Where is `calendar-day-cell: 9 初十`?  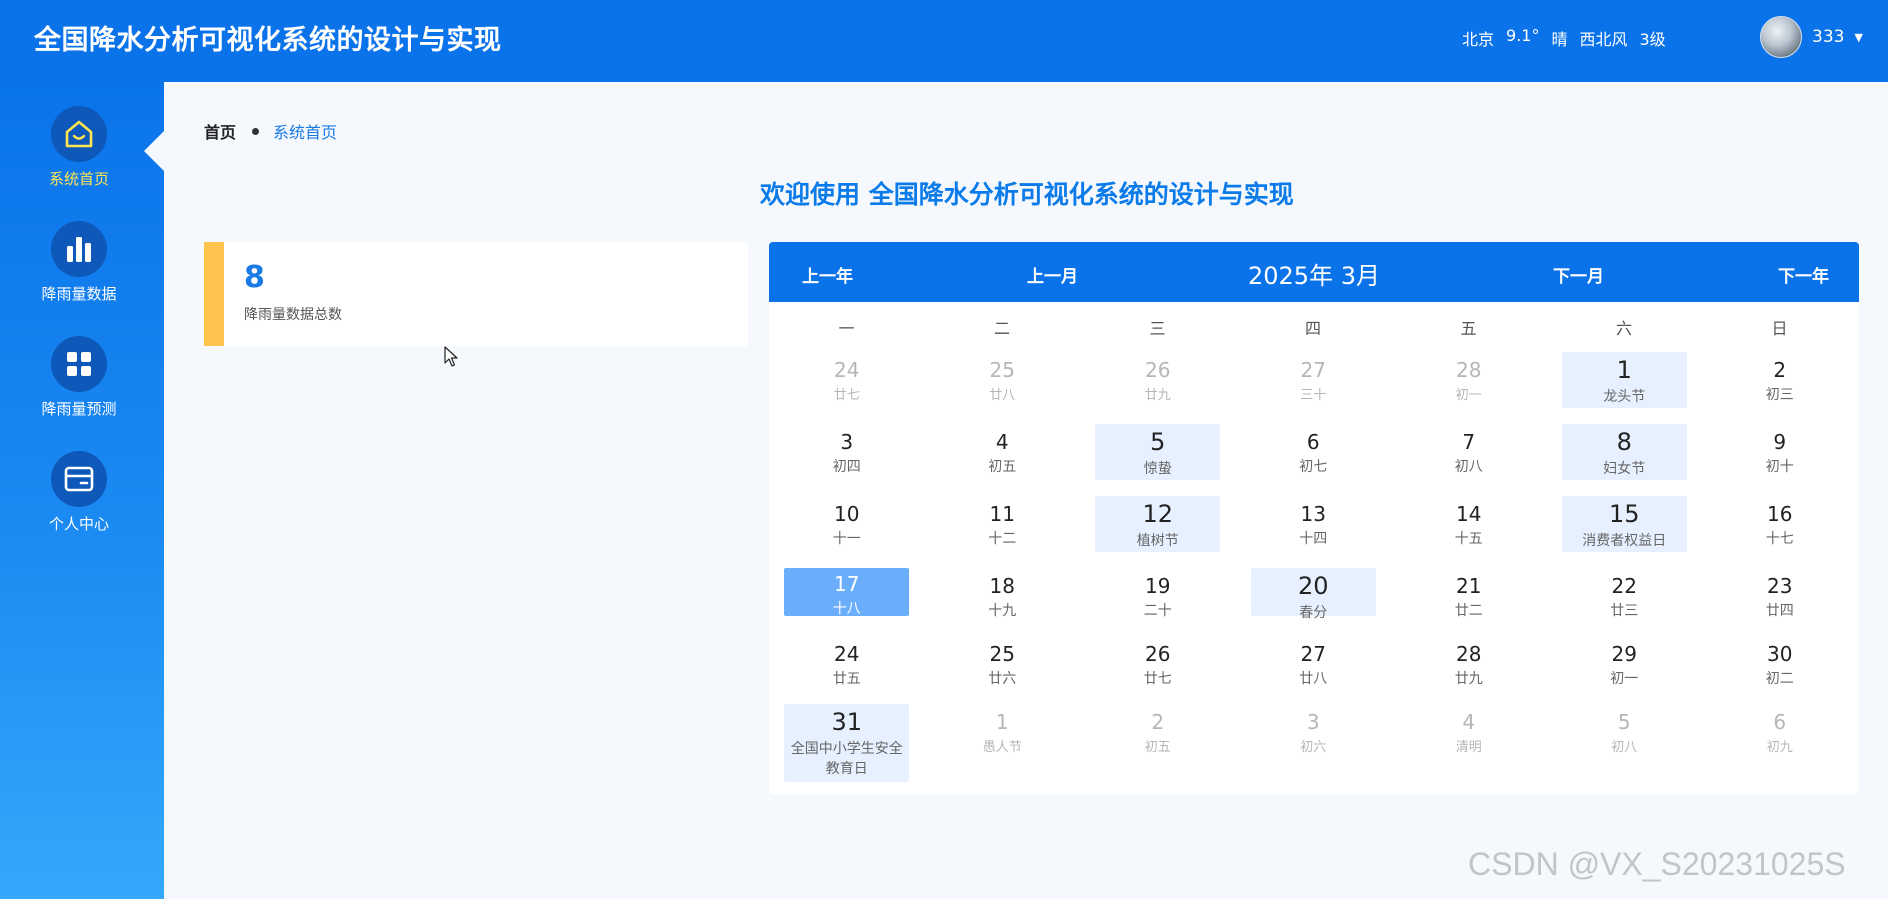
calendar-day-cell: 9 初十 is located at coordinates (1779, 452).